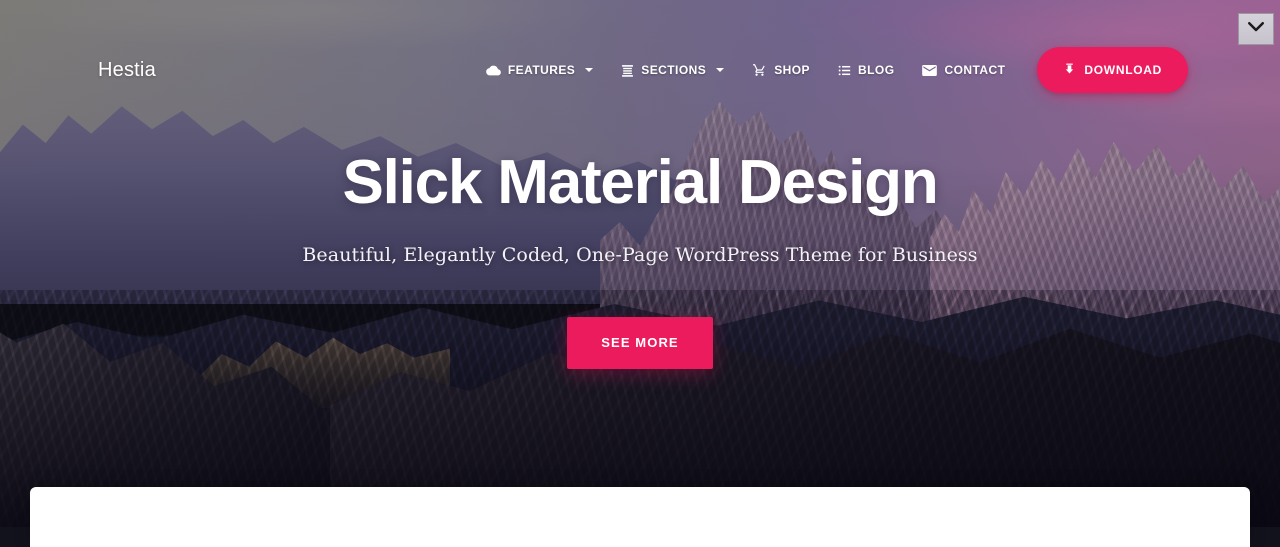  I want to click on nav-item-sections: SECTIONS, so click(672, 70).